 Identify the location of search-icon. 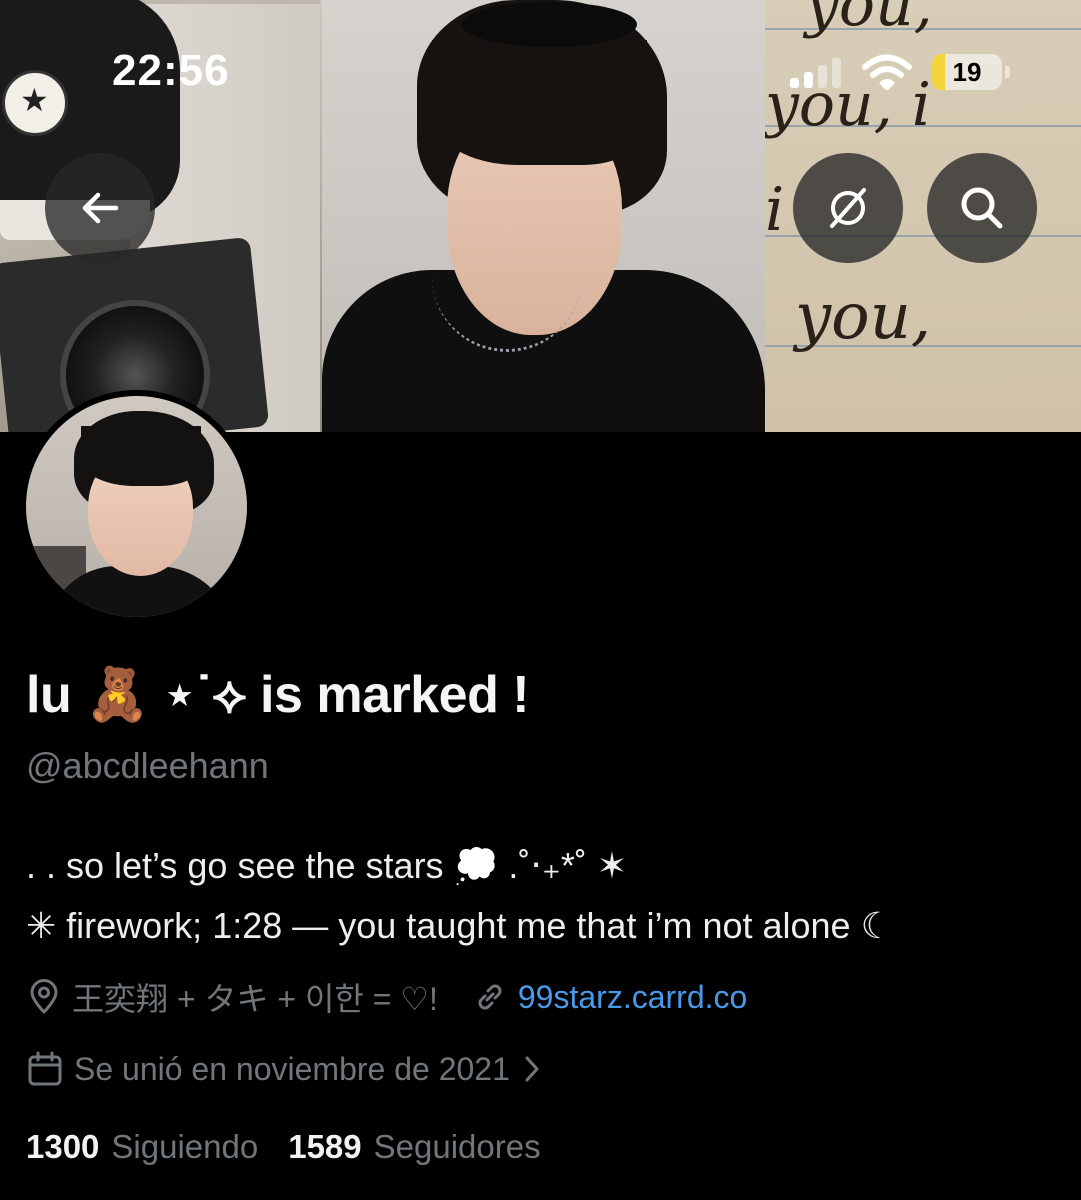
(982, 208).